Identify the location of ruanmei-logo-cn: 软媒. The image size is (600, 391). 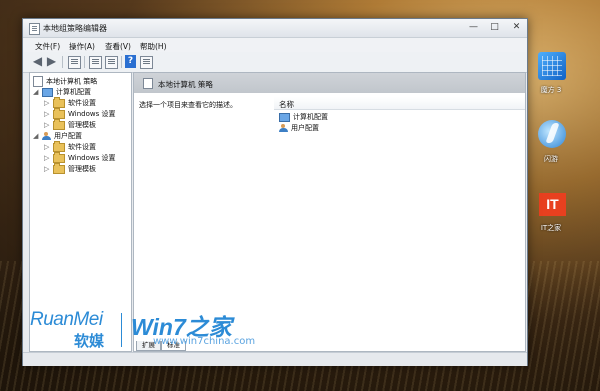
(89, 341).